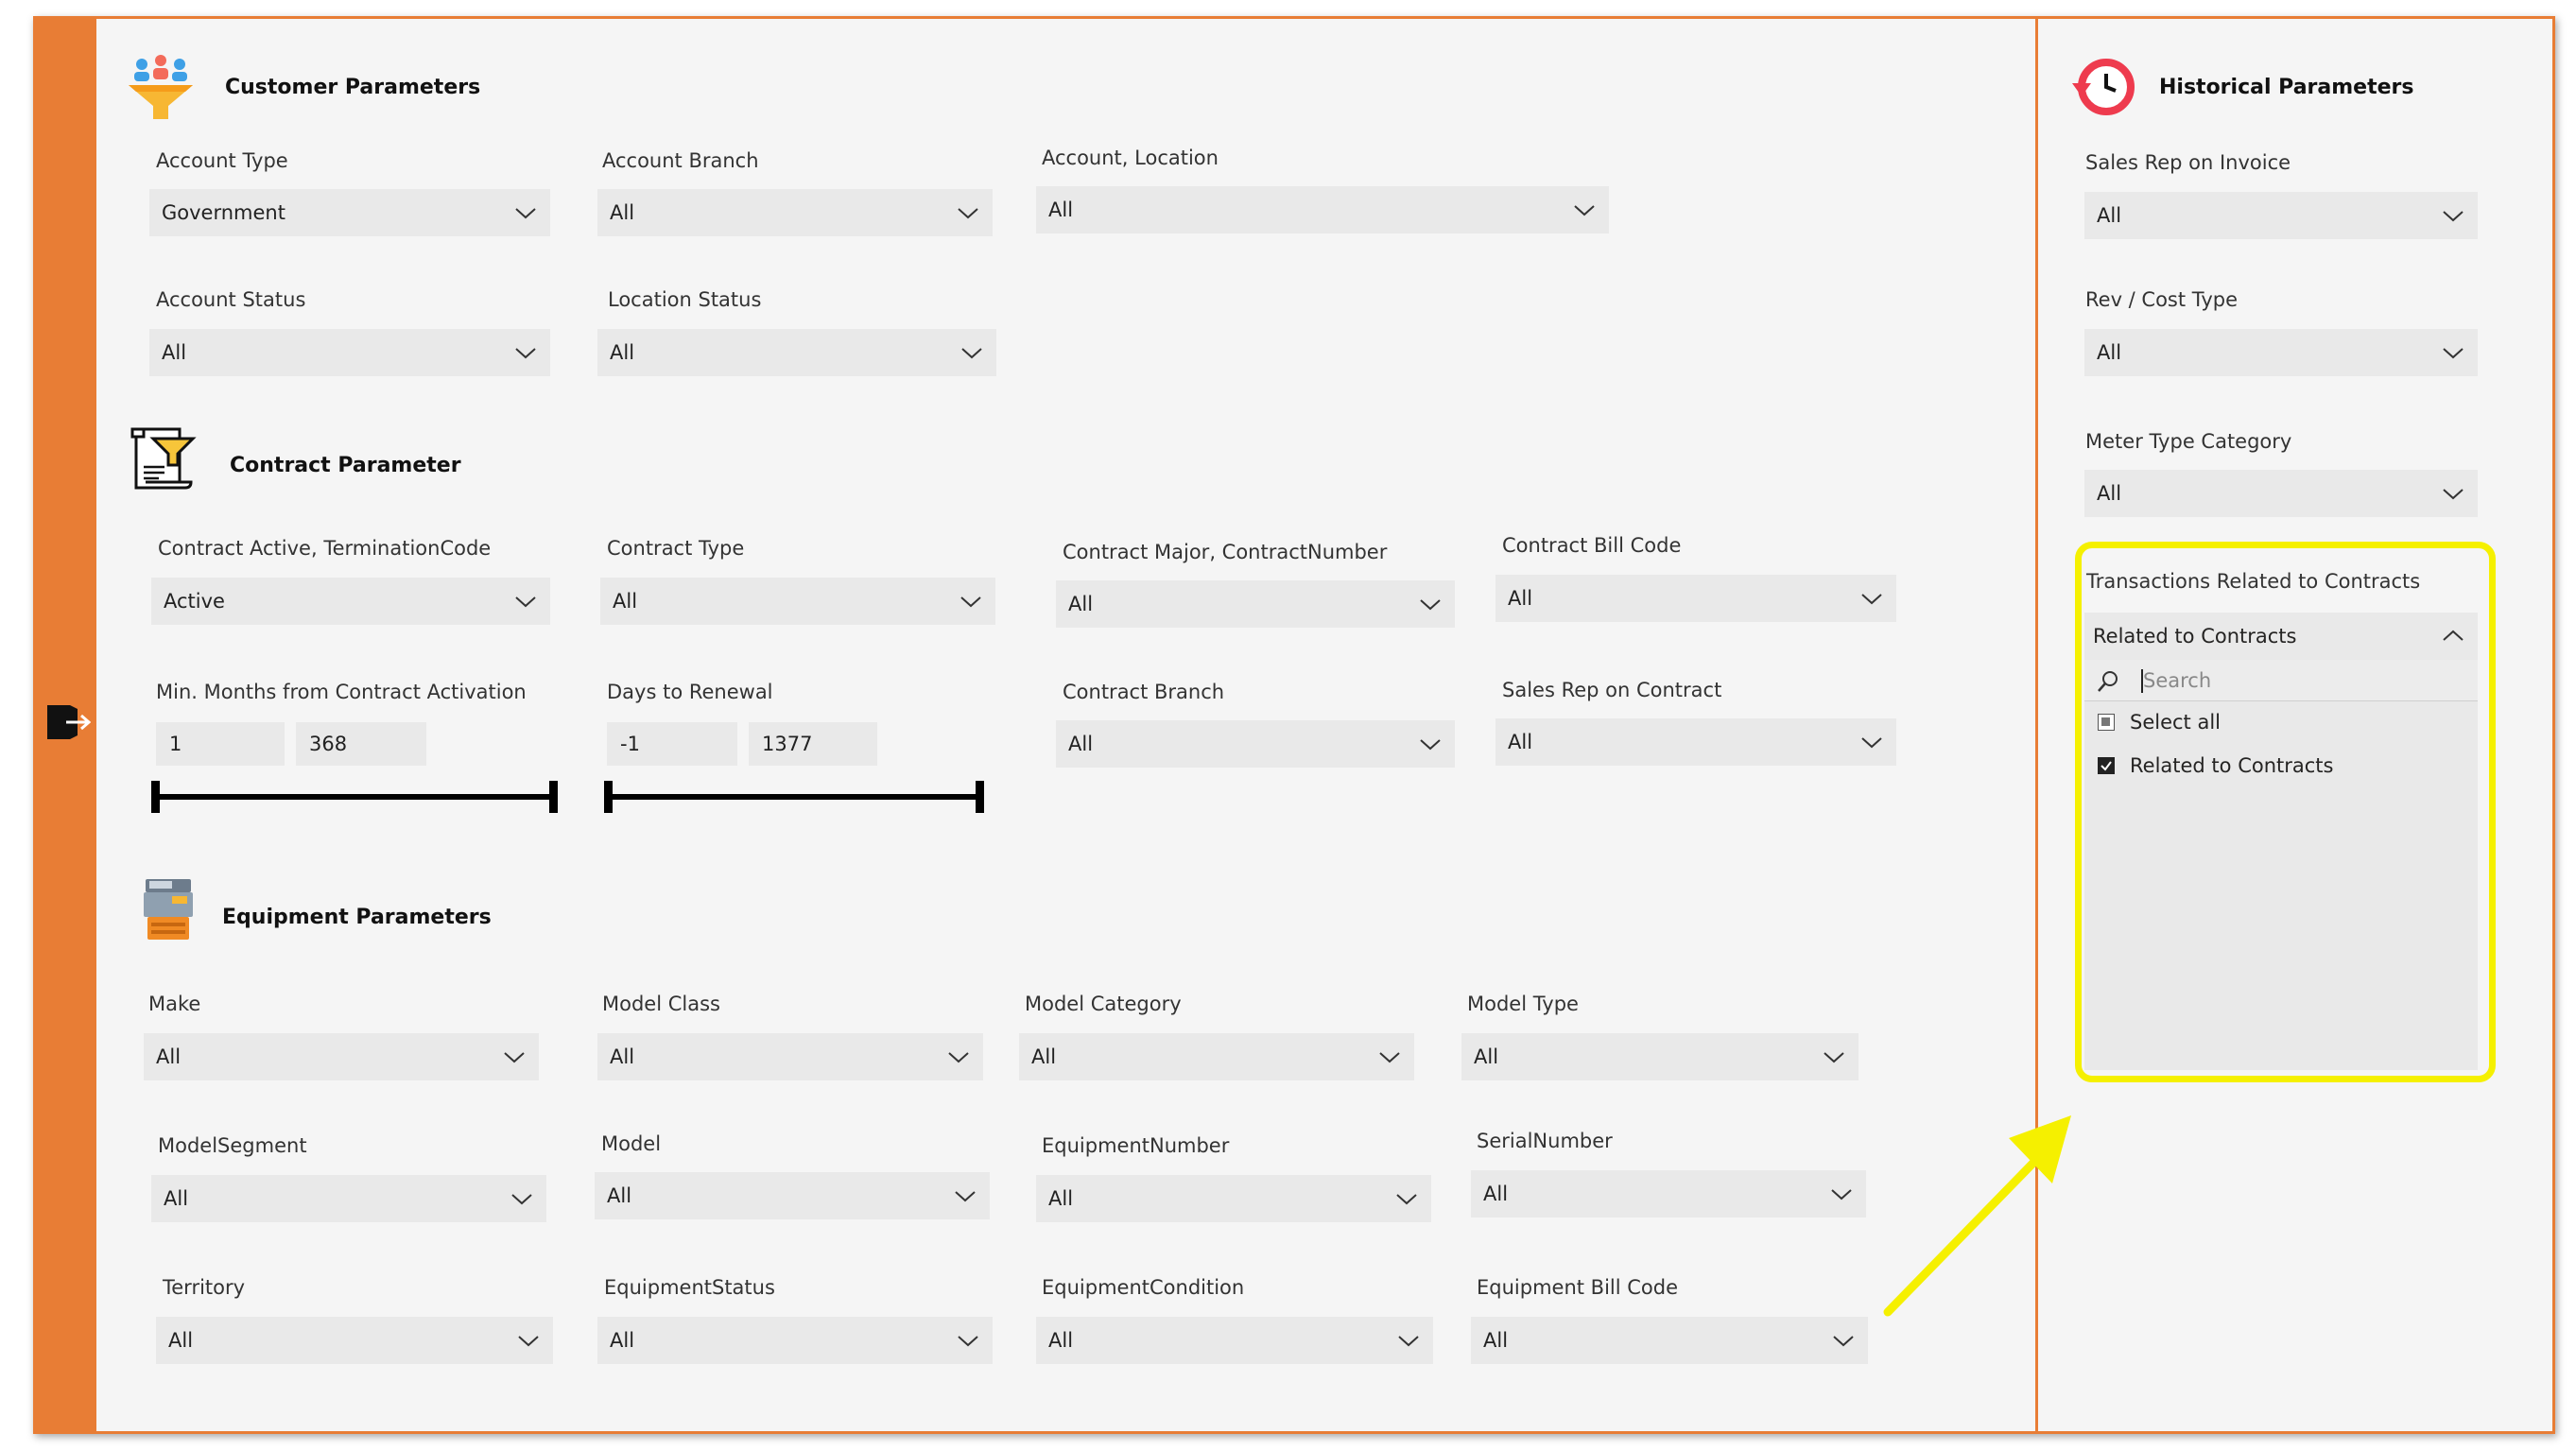 The width and height of the screenshot is (2576, 1451). I want to click on chevron-up-icon, so click(2453, 635).